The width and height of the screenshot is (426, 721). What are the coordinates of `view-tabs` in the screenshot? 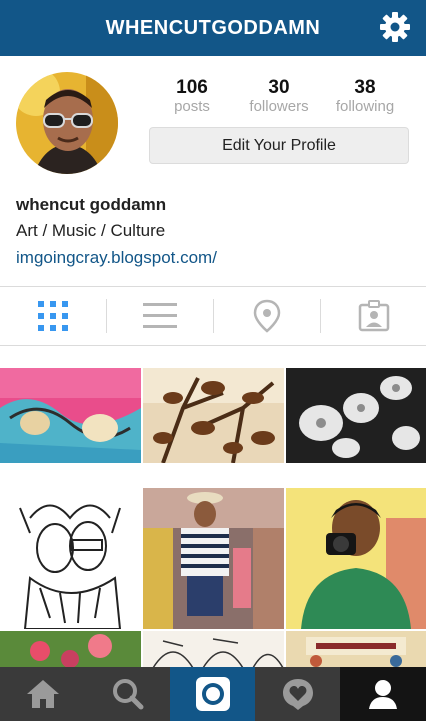 It's located at (213, 316).